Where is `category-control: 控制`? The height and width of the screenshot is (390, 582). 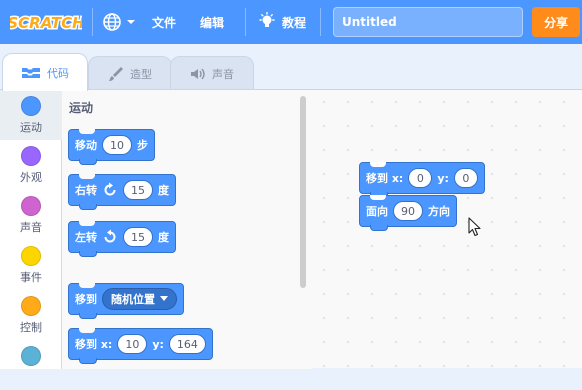
category-control: 控制 is located at coordinates (31, 315).